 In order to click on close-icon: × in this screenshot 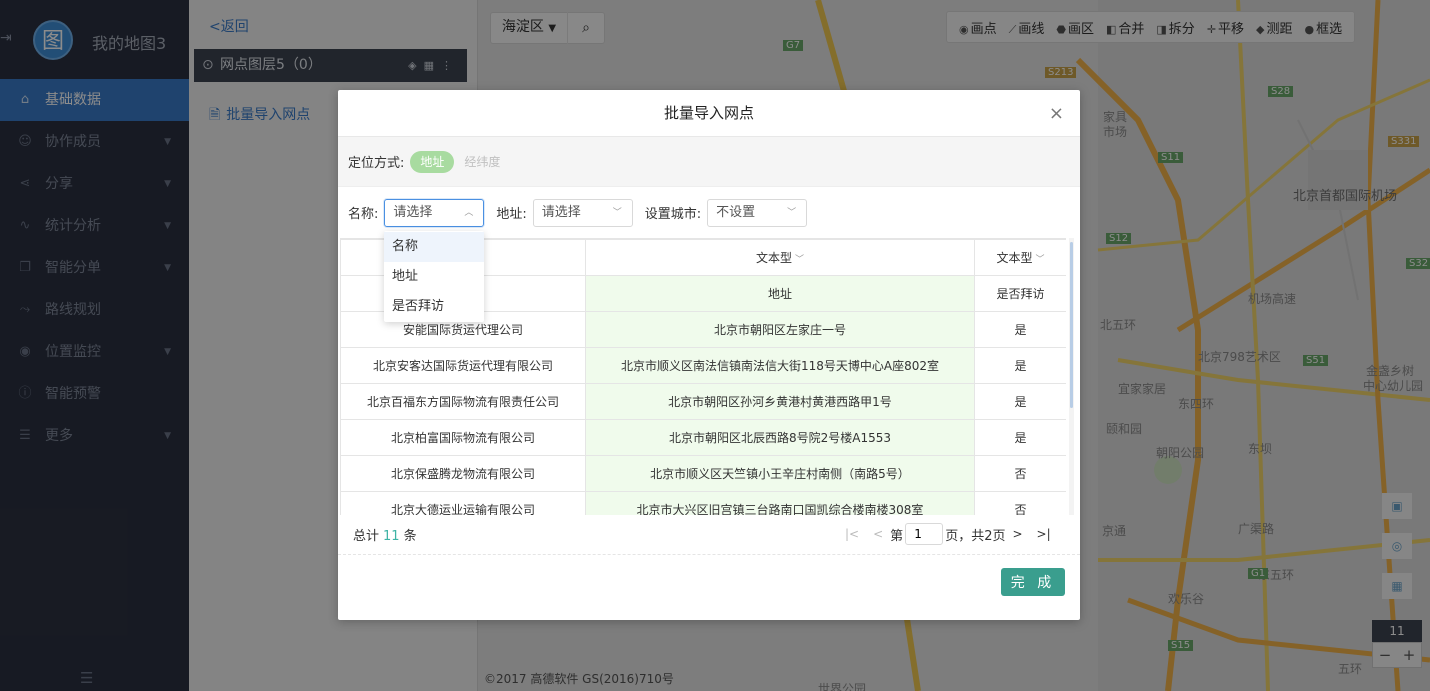, I will do `click(1056, 113)`.